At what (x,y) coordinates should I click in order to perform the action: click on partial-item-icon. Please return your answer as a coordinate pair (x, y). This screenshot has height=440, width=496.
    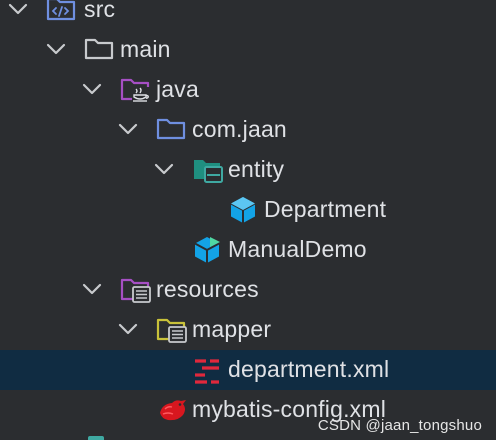
    Looking at the image, I should click on (96, 438).